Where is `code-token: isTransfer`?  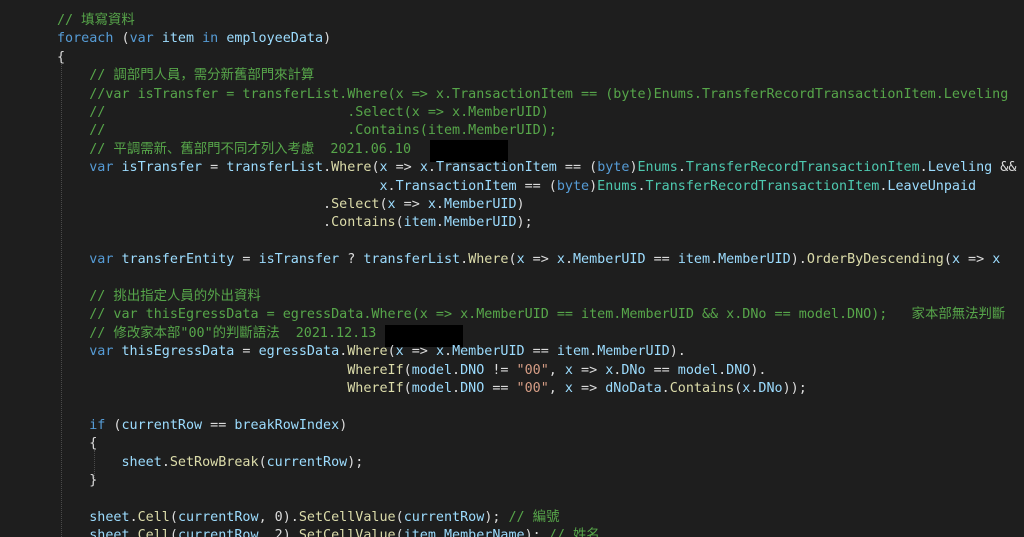
code-token: isTransfer is located at coordinates (299, 260).